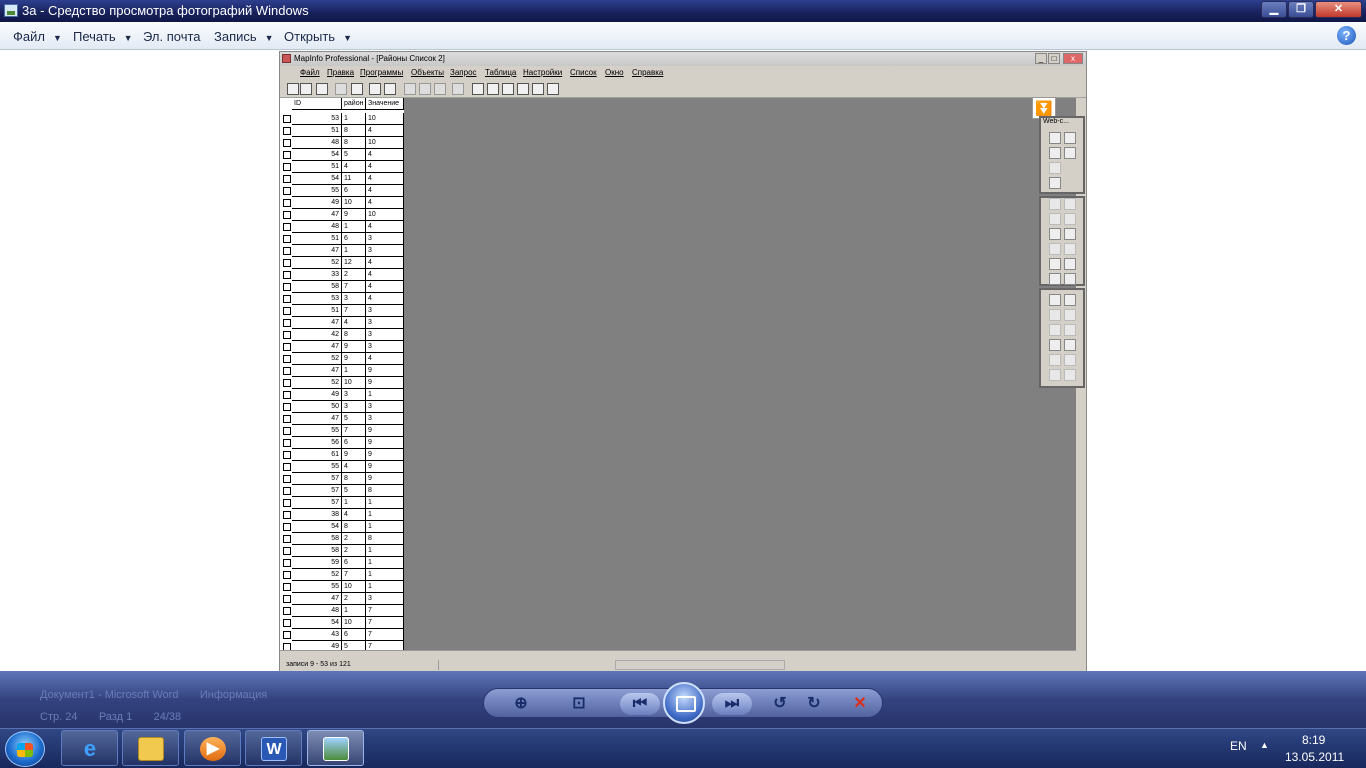 Image resolution: width=1366 pixels, height=768 pixels. I want to click on maximize-button: ❐, so click(1301, 9).